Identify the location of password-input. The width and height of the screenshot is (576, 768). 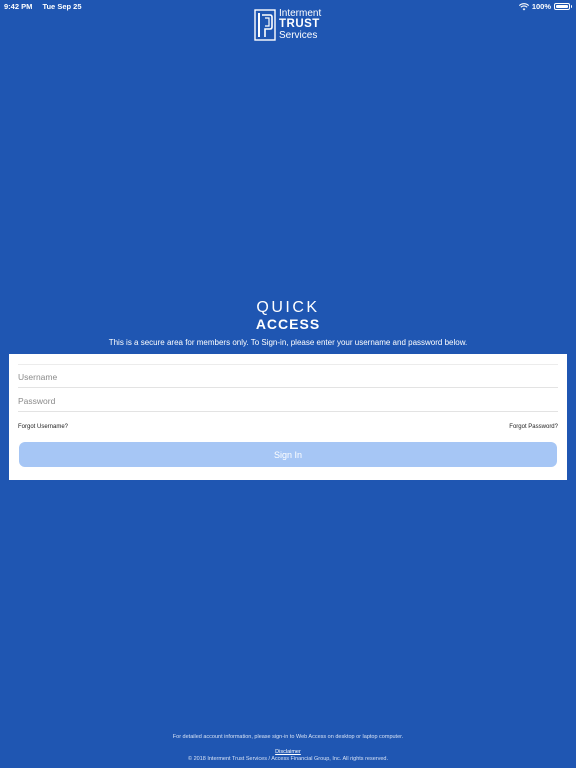
(288, 401).